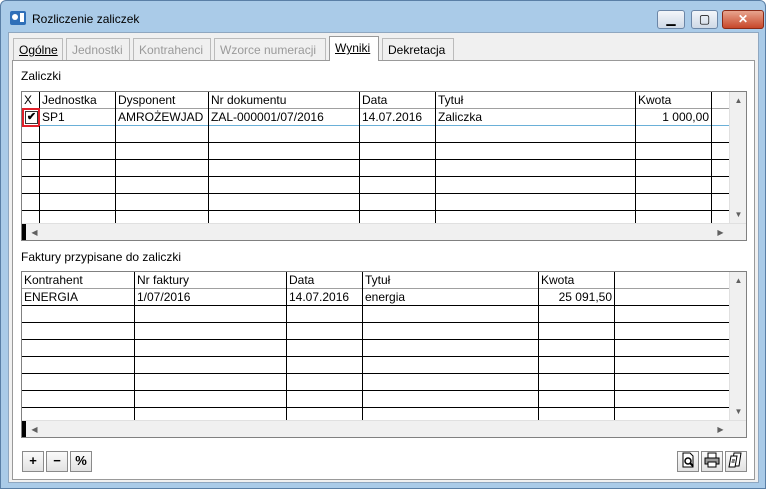 This screenshot has height=489, width=766. I want to click on invoices-header: Kontrahent Nr faktury Data Tytuł Kwota, so click(375, 280).